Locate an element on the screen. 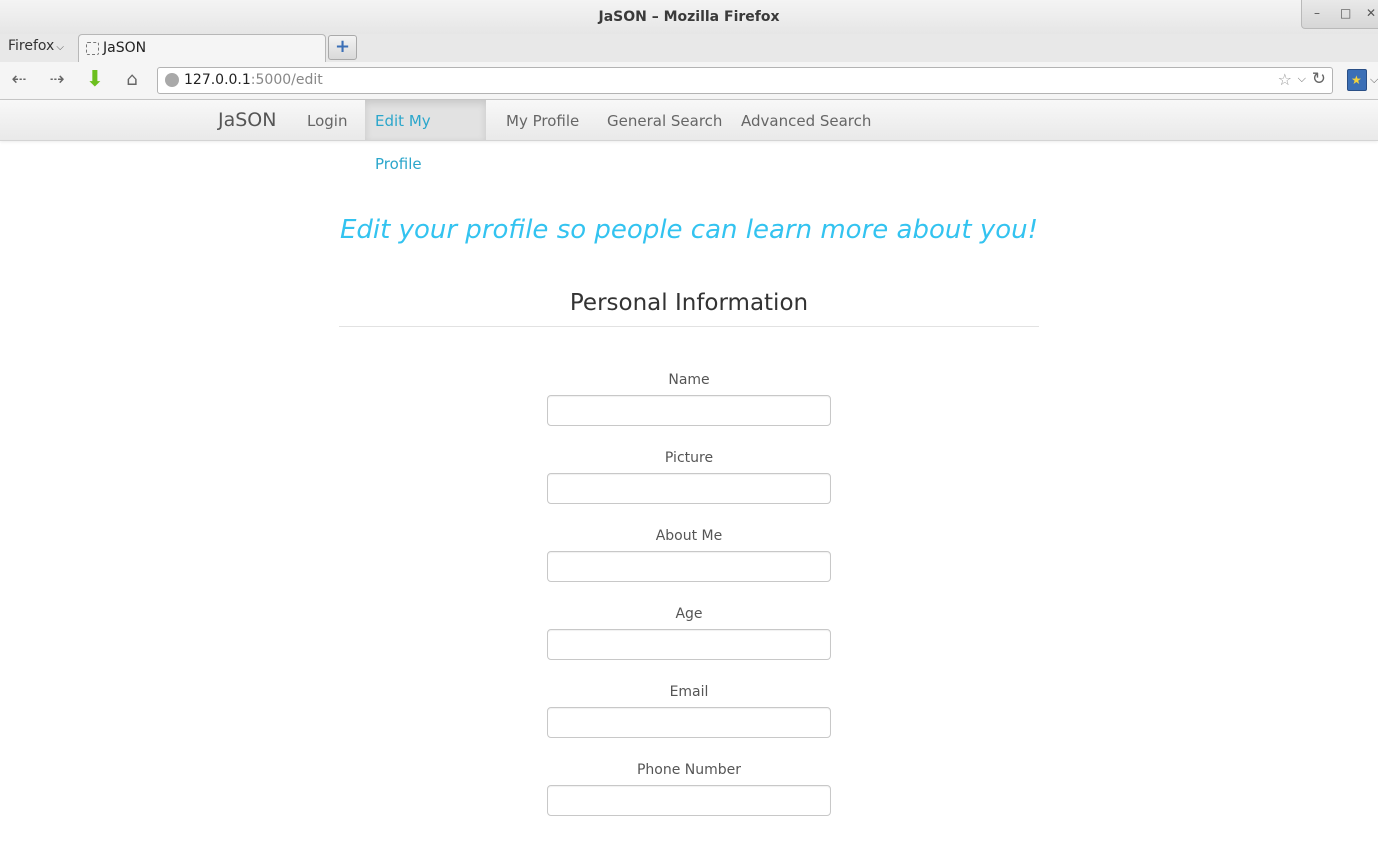 The height and width of the screenshot is (850, 1378). bookmarks-icon: ★ is located at coordinates (1357, 80).